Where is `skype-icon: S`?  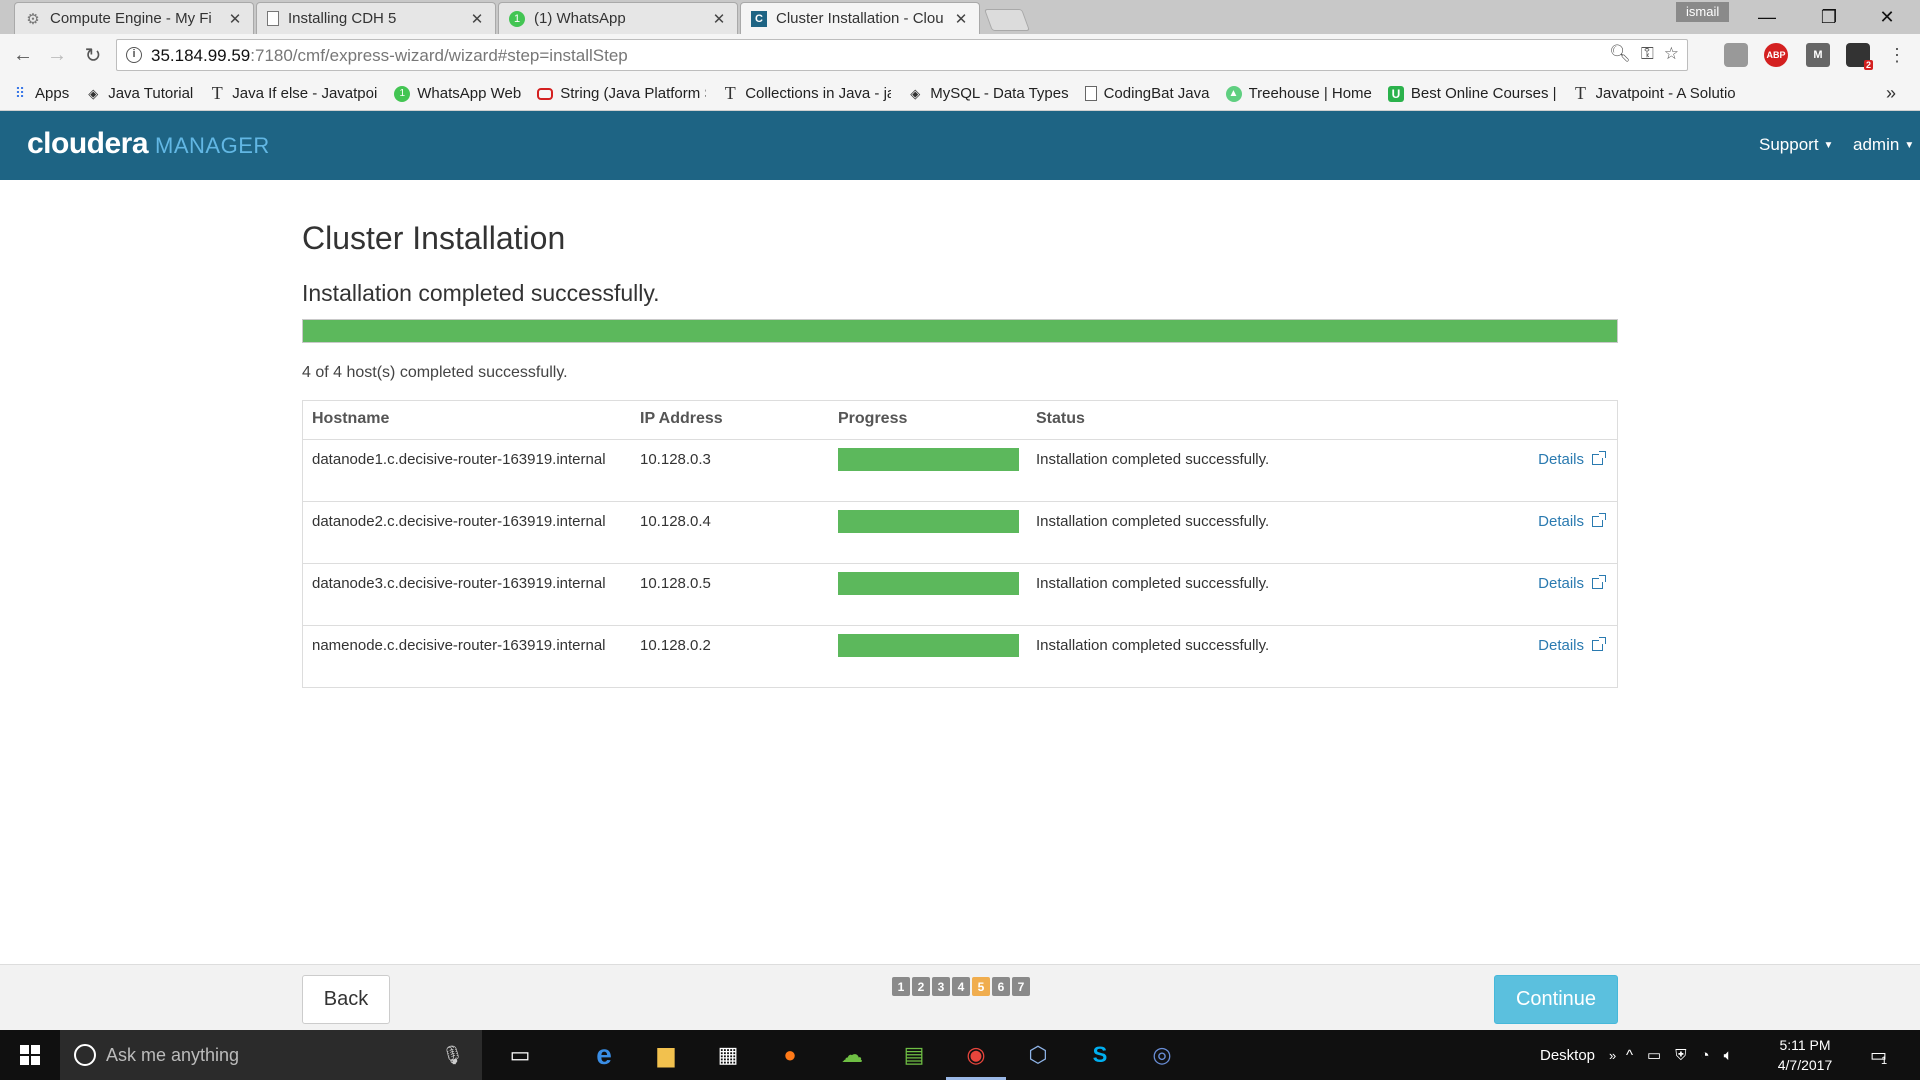
skype-icon: S is located at coordinates (1100, 1055).